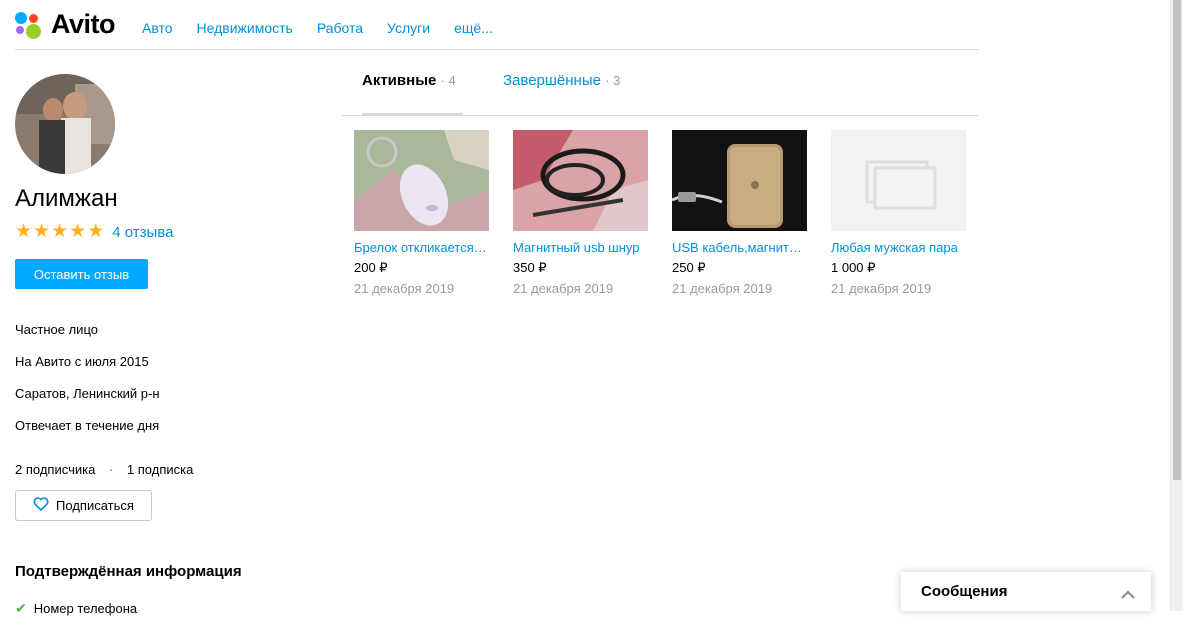 Image resolution: width=1183 pixels, height=617 pixels. What do you see at coordinates (87, 393) in the screenshot?
I see `location: Саратов, Ленинский р-н` at bounding box center [87, 393].